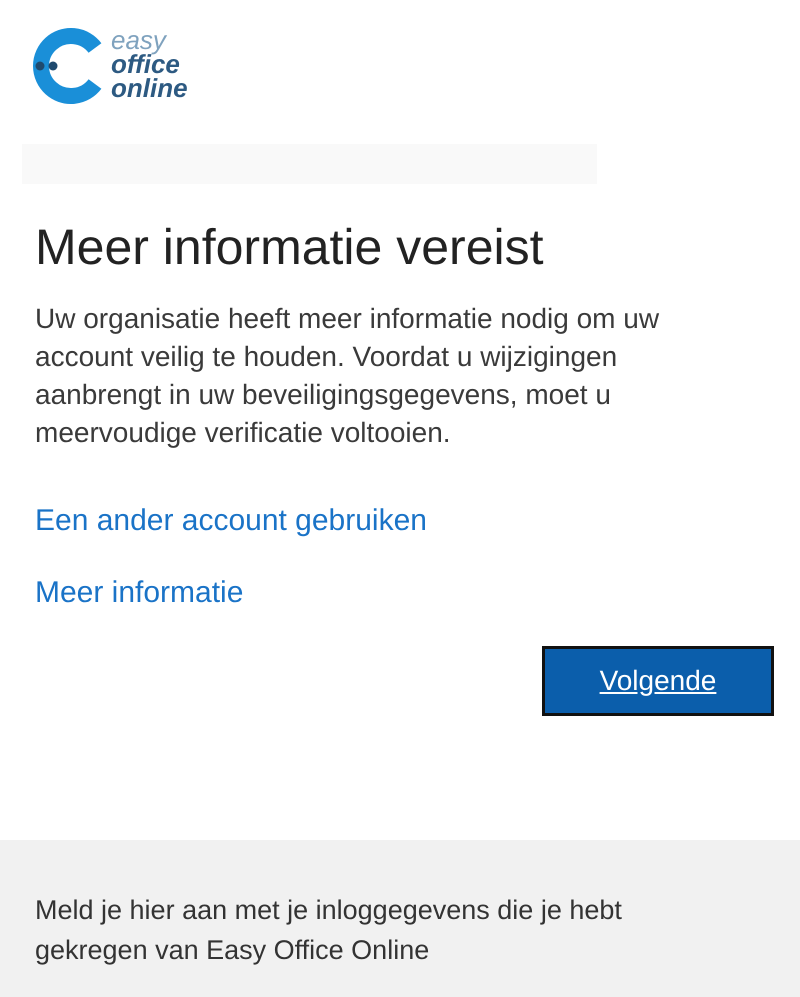 The image size is (800, 997). Describe the element at coordinates (658, 681) in the screenshot. I see `next-button: Volgende` at that location.